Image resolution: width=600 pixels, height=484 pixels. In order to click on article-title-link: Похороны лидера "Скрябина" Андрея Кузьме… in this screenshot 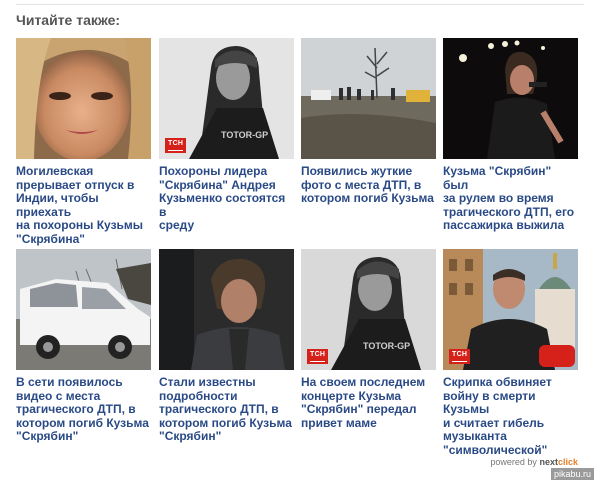, I will do `click(226, 198)`.